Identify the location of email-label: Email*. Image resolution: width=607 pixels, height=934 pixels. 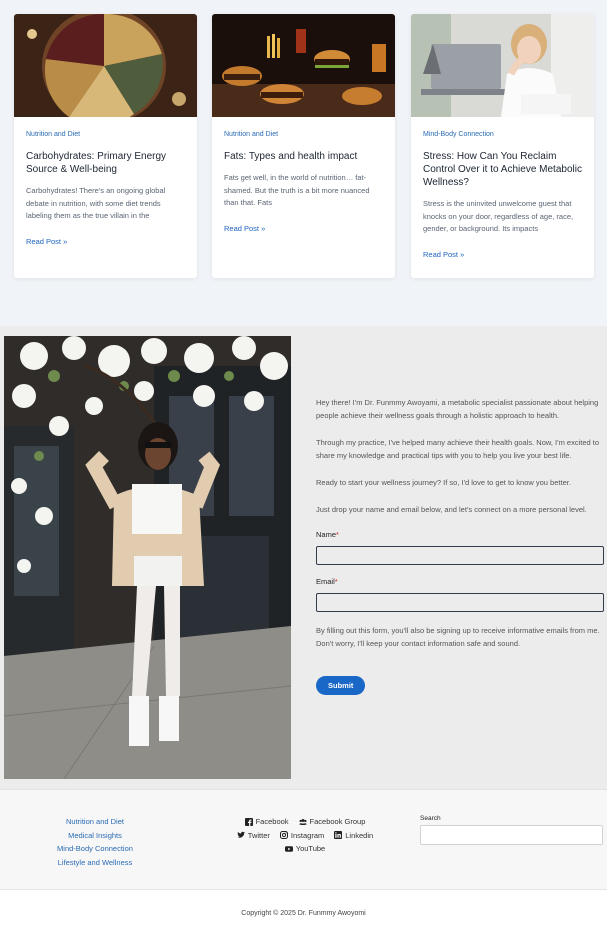
(327, 581).